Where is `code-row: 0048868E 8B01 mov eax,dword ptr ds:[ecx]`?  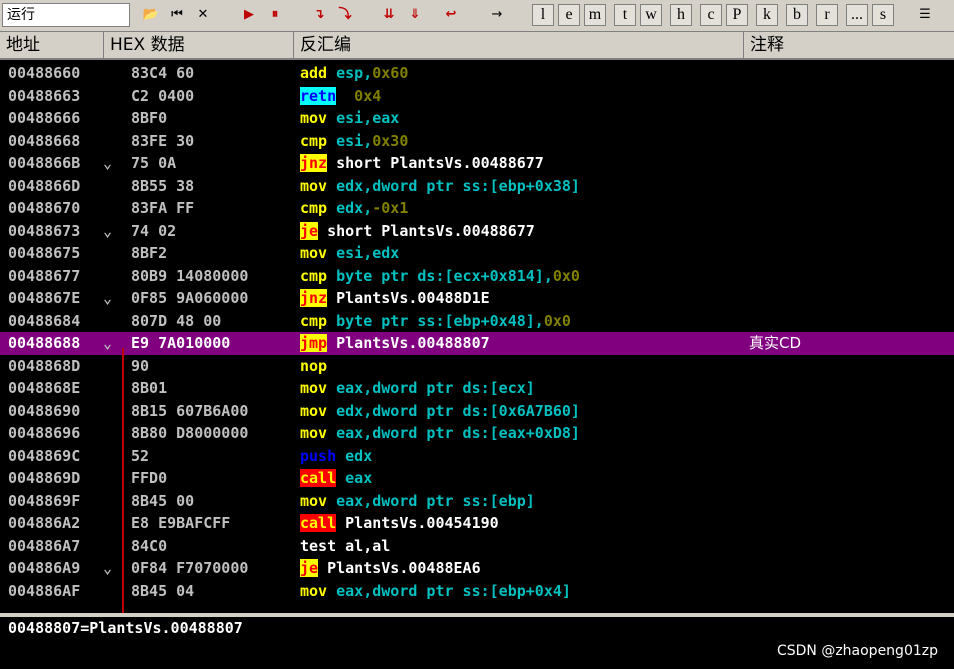
code-row: 0048868E 8B01 mov eax,dword ptr ds:[ecx] is located at coordinates (477, 388).